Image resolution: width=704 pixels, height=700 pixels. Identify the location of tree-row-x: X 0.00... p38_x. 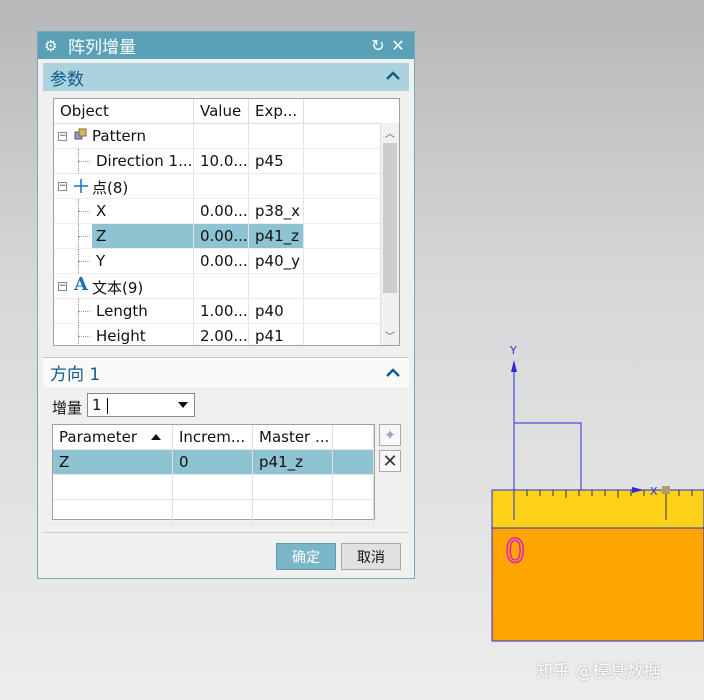
(226, 211).